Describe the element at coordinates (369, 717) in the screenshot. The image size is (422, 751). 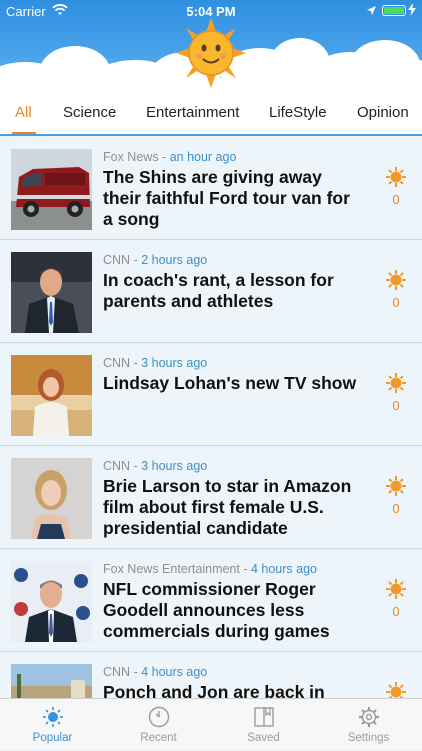
I see `gear-icon` at that location.